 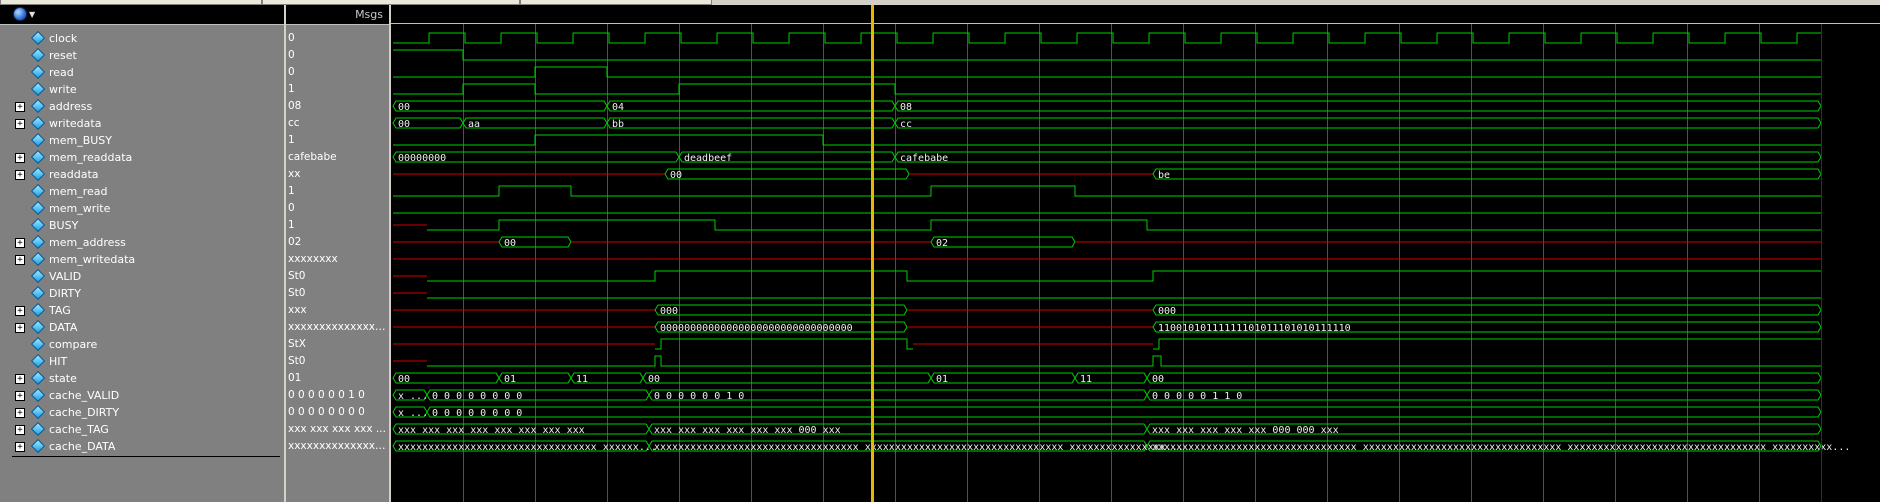 What do you see at coordinates (404, 124) in the screenshot?
I see `writedata-seg-label: 00` at bounding box center [404, 124].